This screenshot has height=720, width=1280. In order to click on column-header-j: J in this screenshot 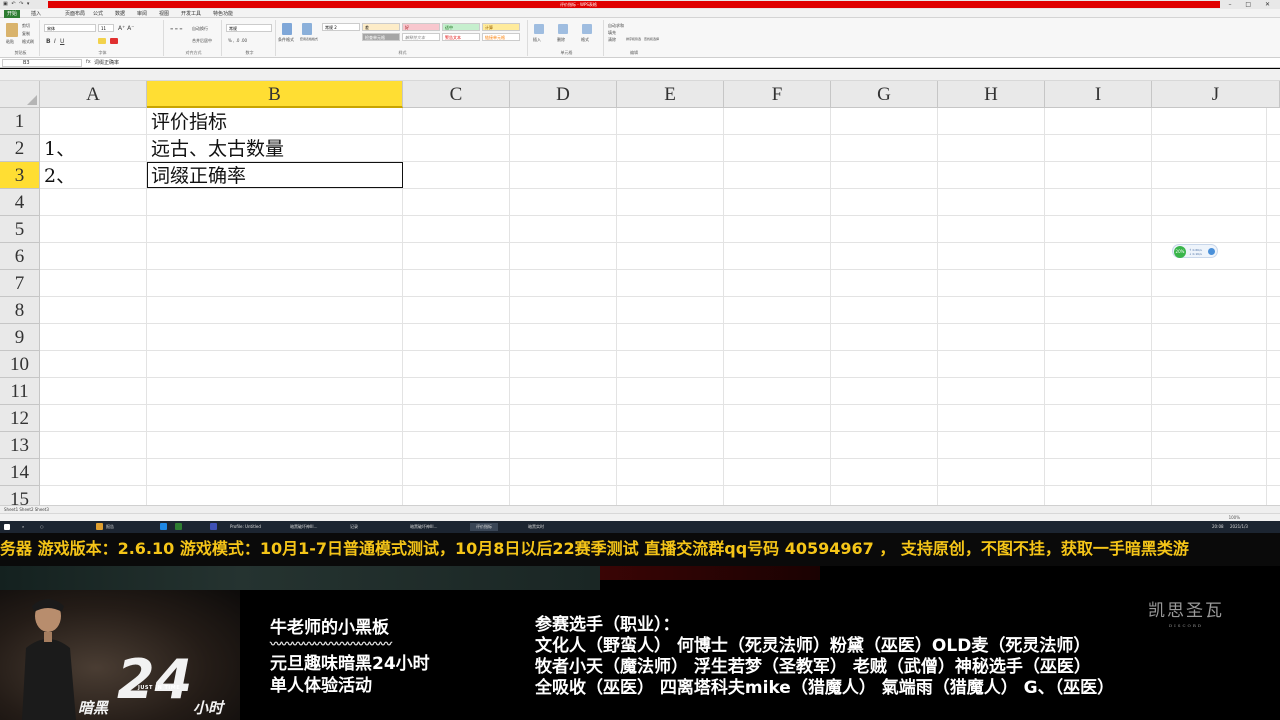, I will do `click(1216, 94)`.